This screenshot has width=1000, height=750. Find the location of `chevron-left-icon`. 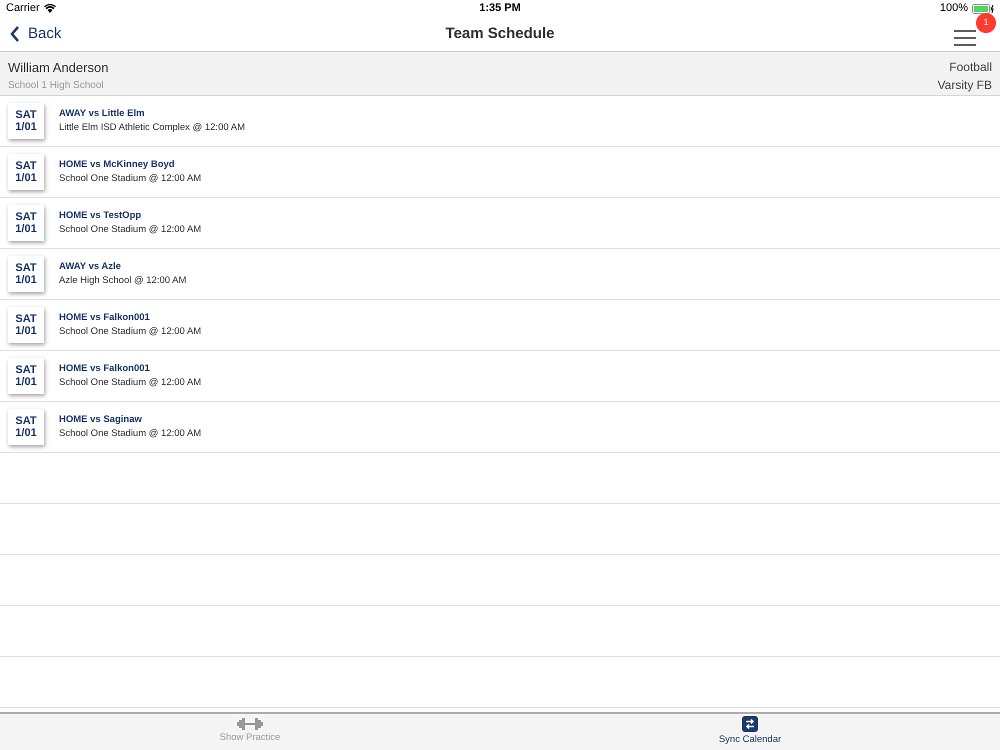

chevron-left-icon is located at coordinates (15, 34).